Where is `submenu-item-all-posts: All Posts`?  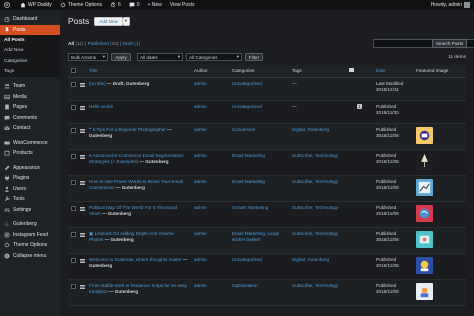
submenu-item-all-posts: All Posts is located at coordinates (30, 40).